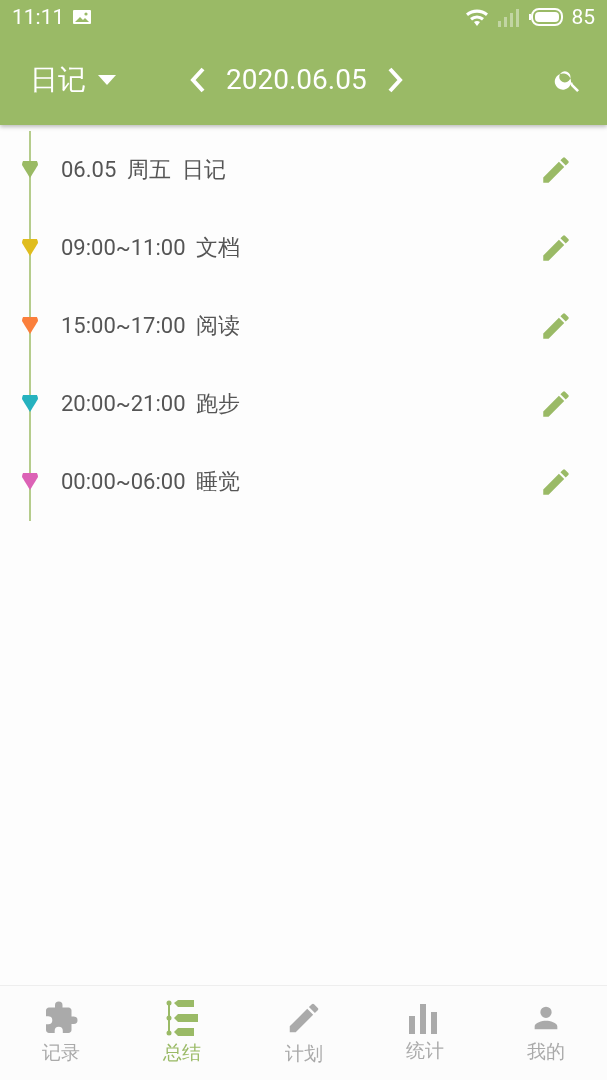 The image size is (607, 1080). I want to click on timeline-entry: 00:00~06:00 睡觉, so click(300, 482).